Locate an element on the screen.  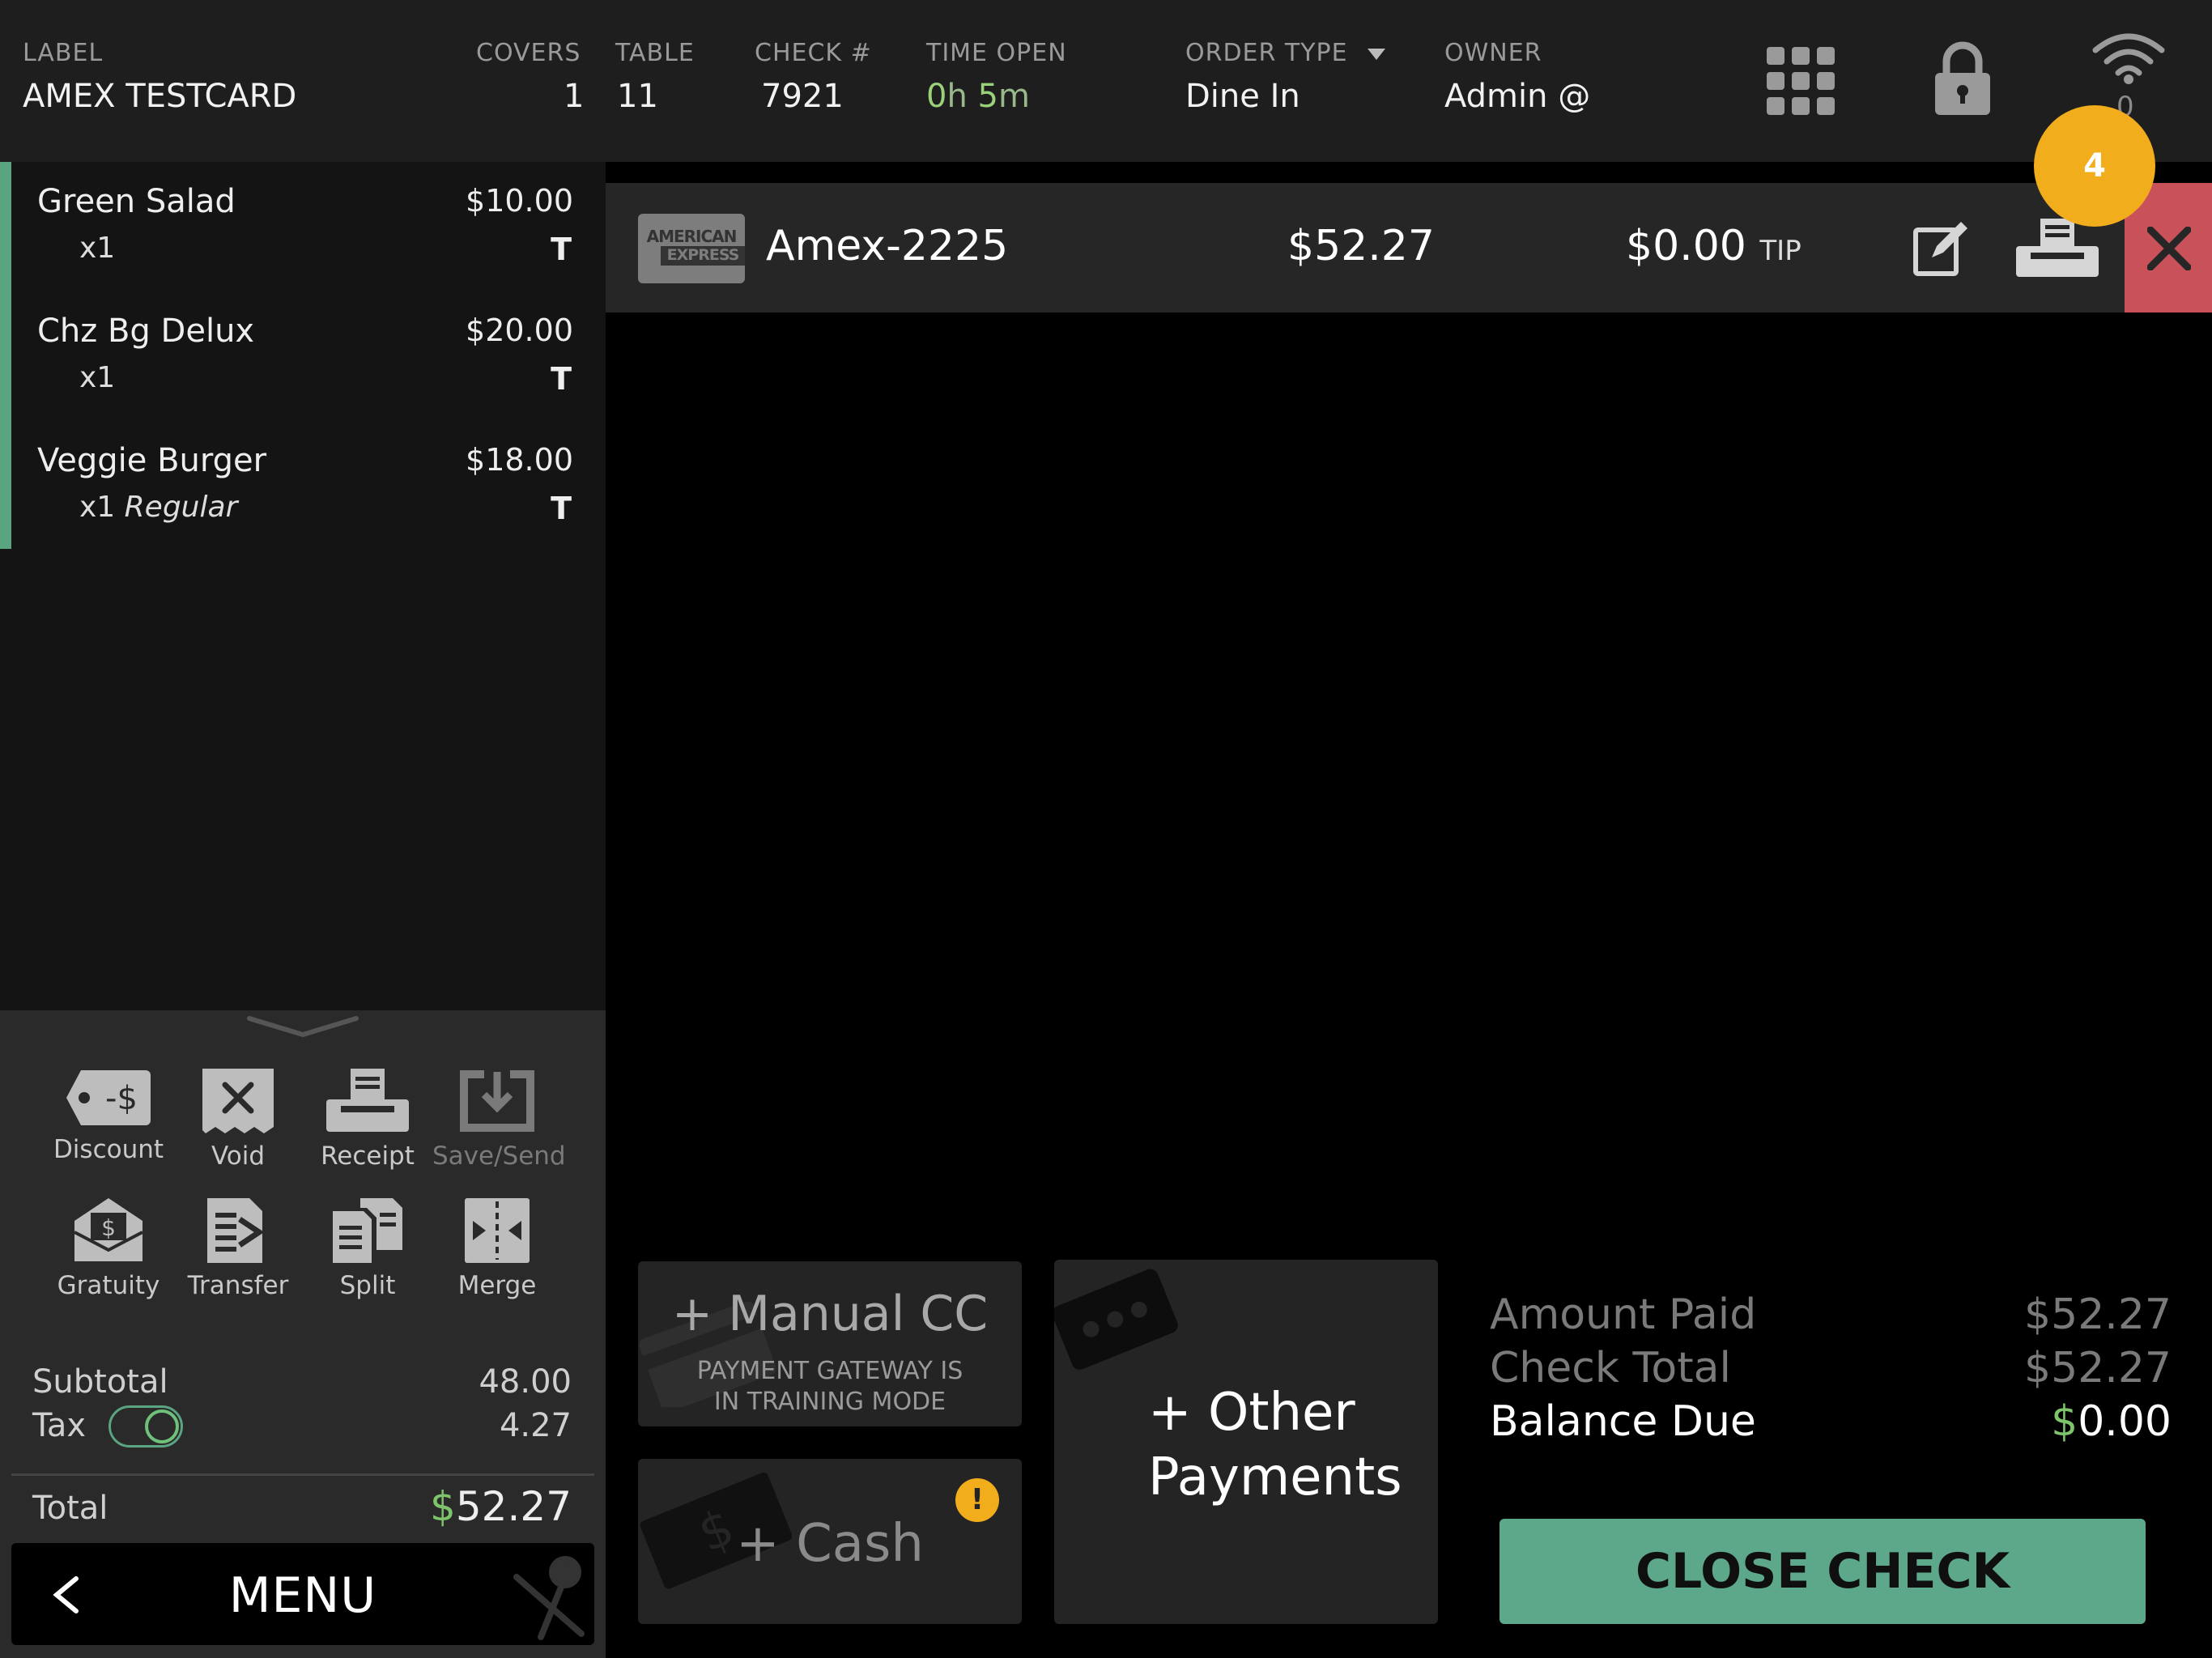
gratuity-button: $ Gratuity is located at coordinates (109, 1248).